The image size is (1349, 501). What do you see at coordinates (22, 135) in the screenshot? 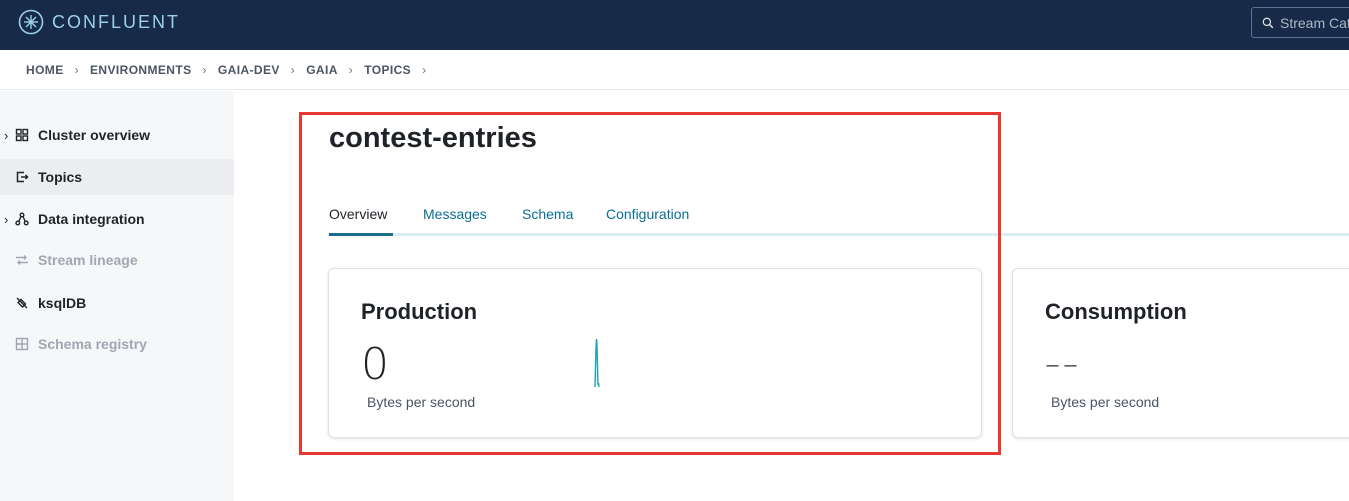
I see `grid-icon` at bounding box center [22, 135].